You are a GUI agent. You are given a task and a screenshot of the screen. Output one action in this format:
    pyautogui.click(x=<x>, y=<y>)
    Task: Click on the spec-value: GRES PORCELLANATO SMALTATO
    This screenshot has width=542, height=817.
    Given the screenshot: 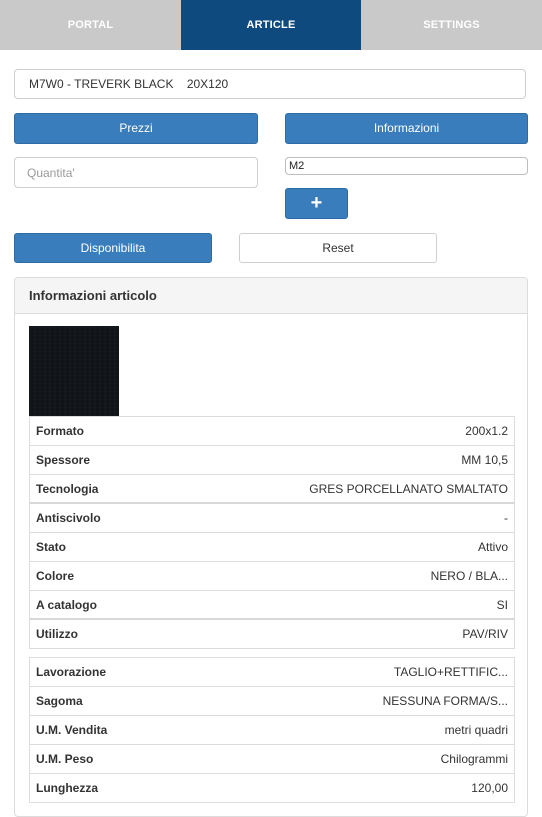 What is the action you would take?
    pyautogui.click(x=408, y=489)
    